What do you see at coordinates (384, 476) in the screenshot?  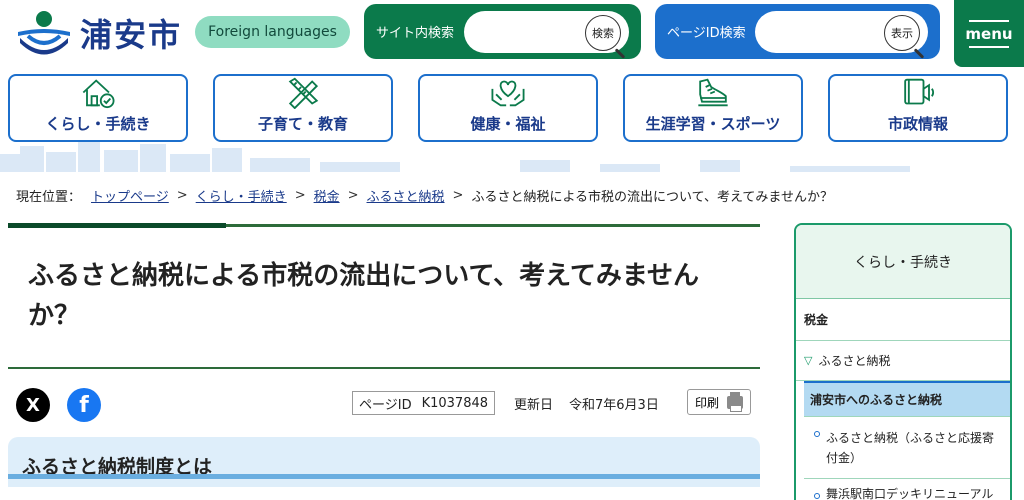 I see `section-heading-stripe` at bounding box center [384, 476].